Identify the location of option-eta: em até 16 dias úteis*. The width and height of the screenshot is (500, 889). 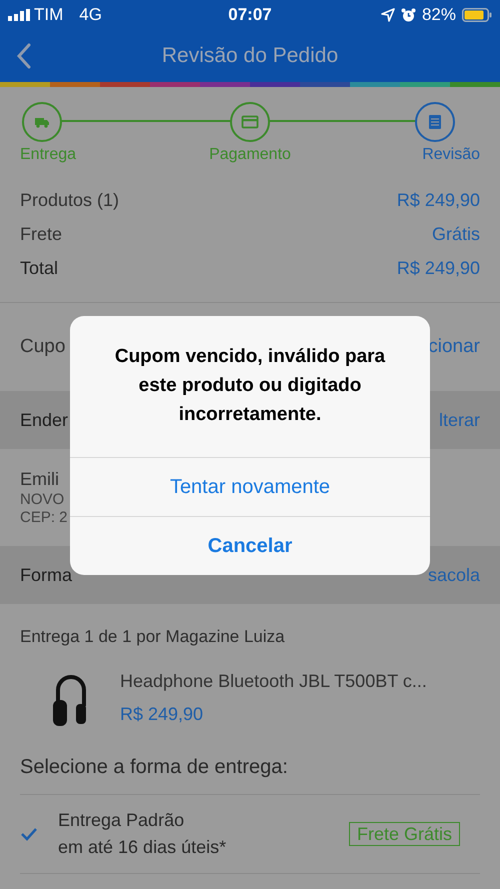
(142, 847).